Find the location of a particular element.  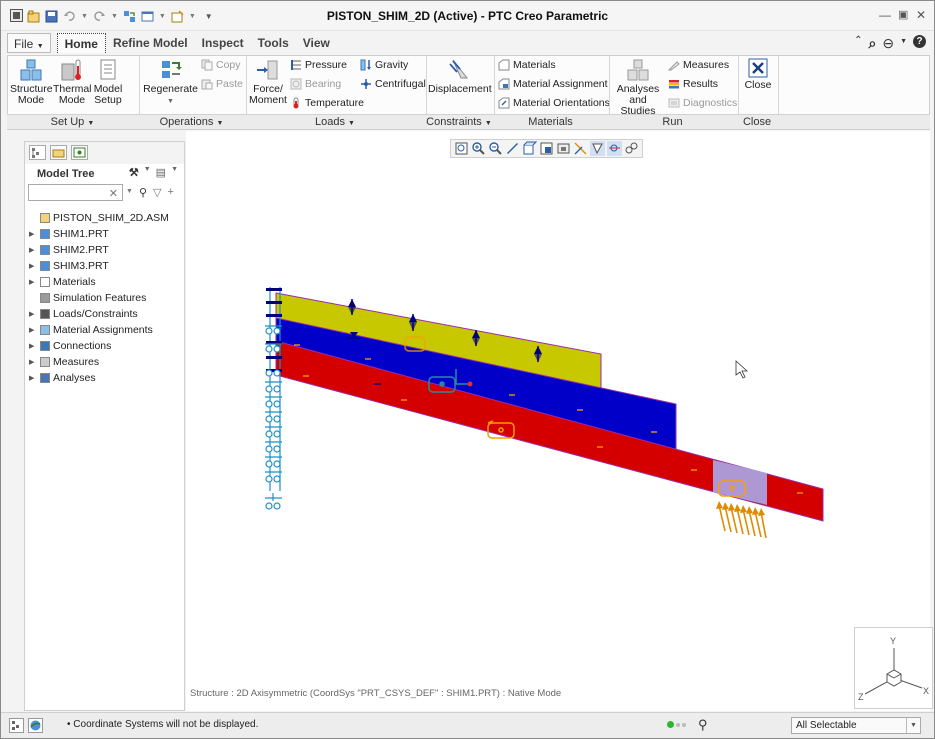

minimize-icon: — is located at coordinates (885, 15).